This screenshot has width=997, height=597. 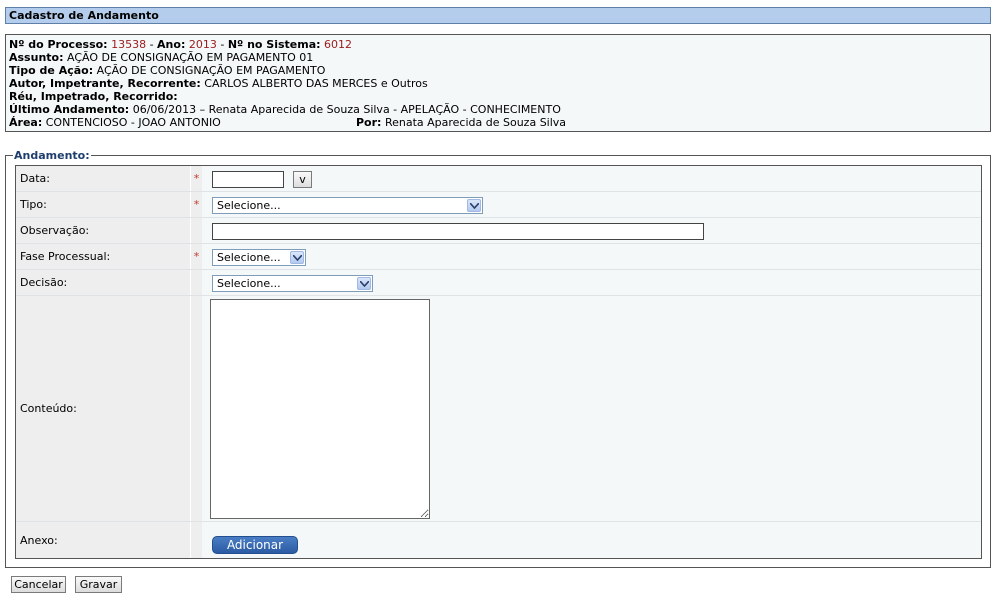 What do you see at coordinates (58, 44) in the screenshot?
I see `processo-label: Nº do Processo:` at bounding box center [58, 44].